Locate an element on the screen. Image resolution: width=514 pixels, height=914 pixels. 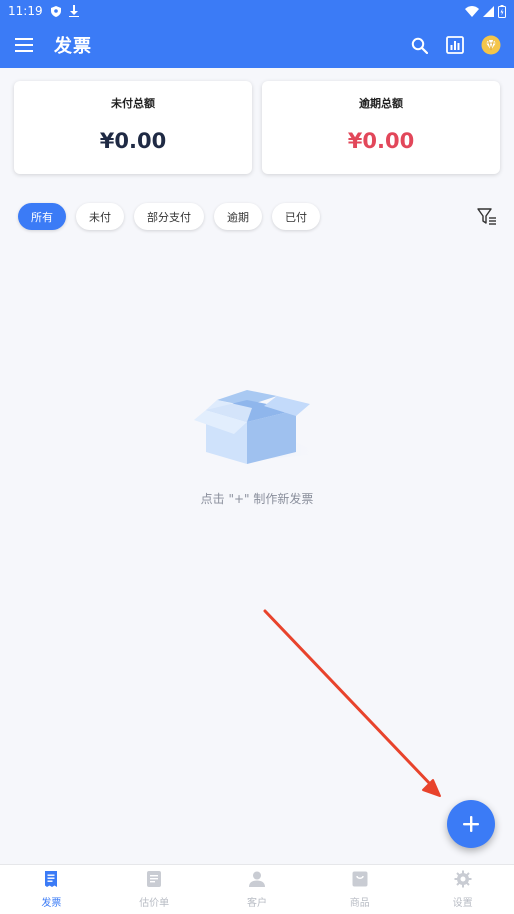
filter-chip-all: 所有 is located at coordinates (42, 216).